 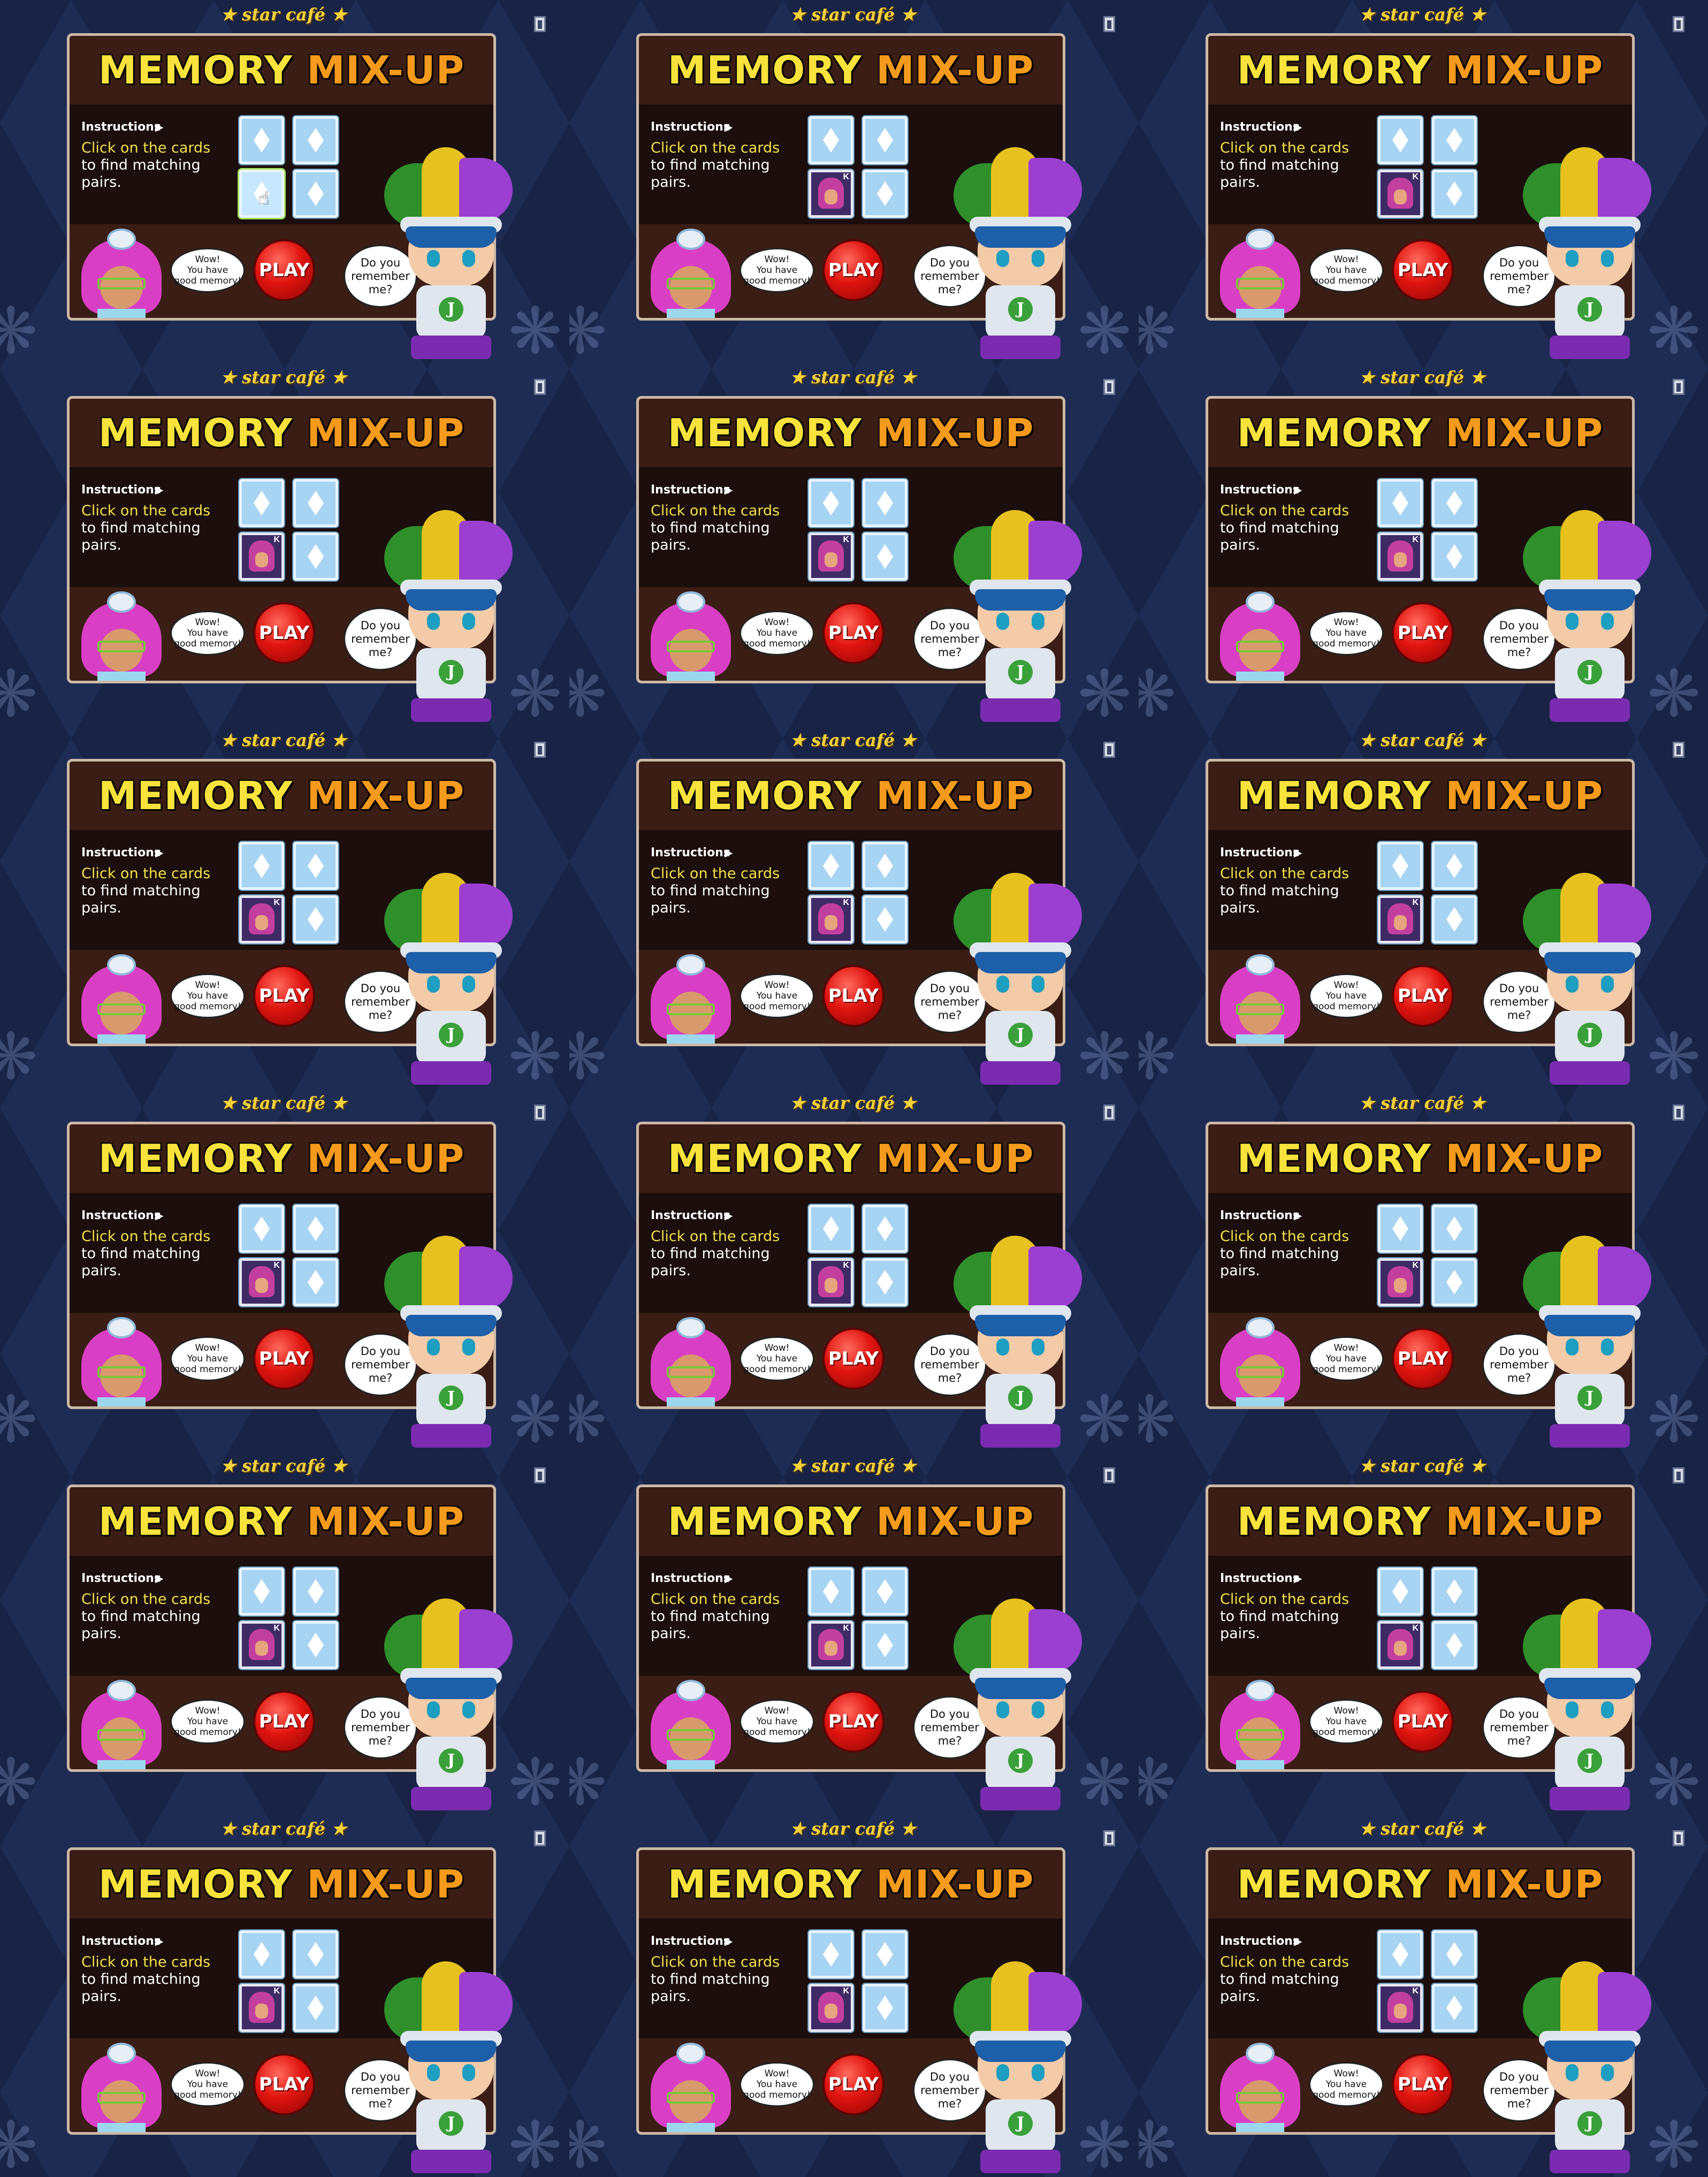 What do you see at coordinates (261, 194) in the screenshot?
I see `memory-card-hovered: ☝` at bounding box center [261, 194].